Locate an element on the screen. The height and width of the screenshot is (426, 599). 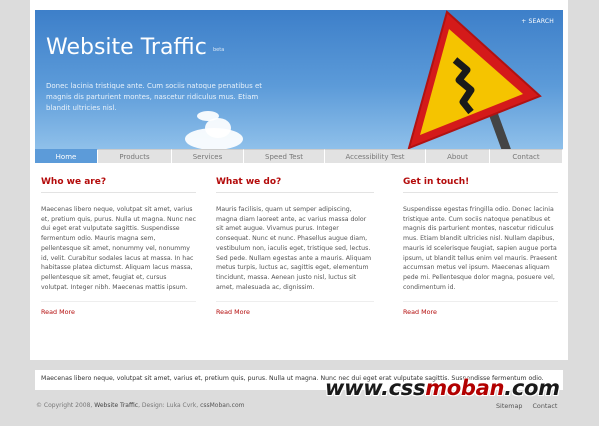
beta-badge: beta is located at coordinates (219, 50).